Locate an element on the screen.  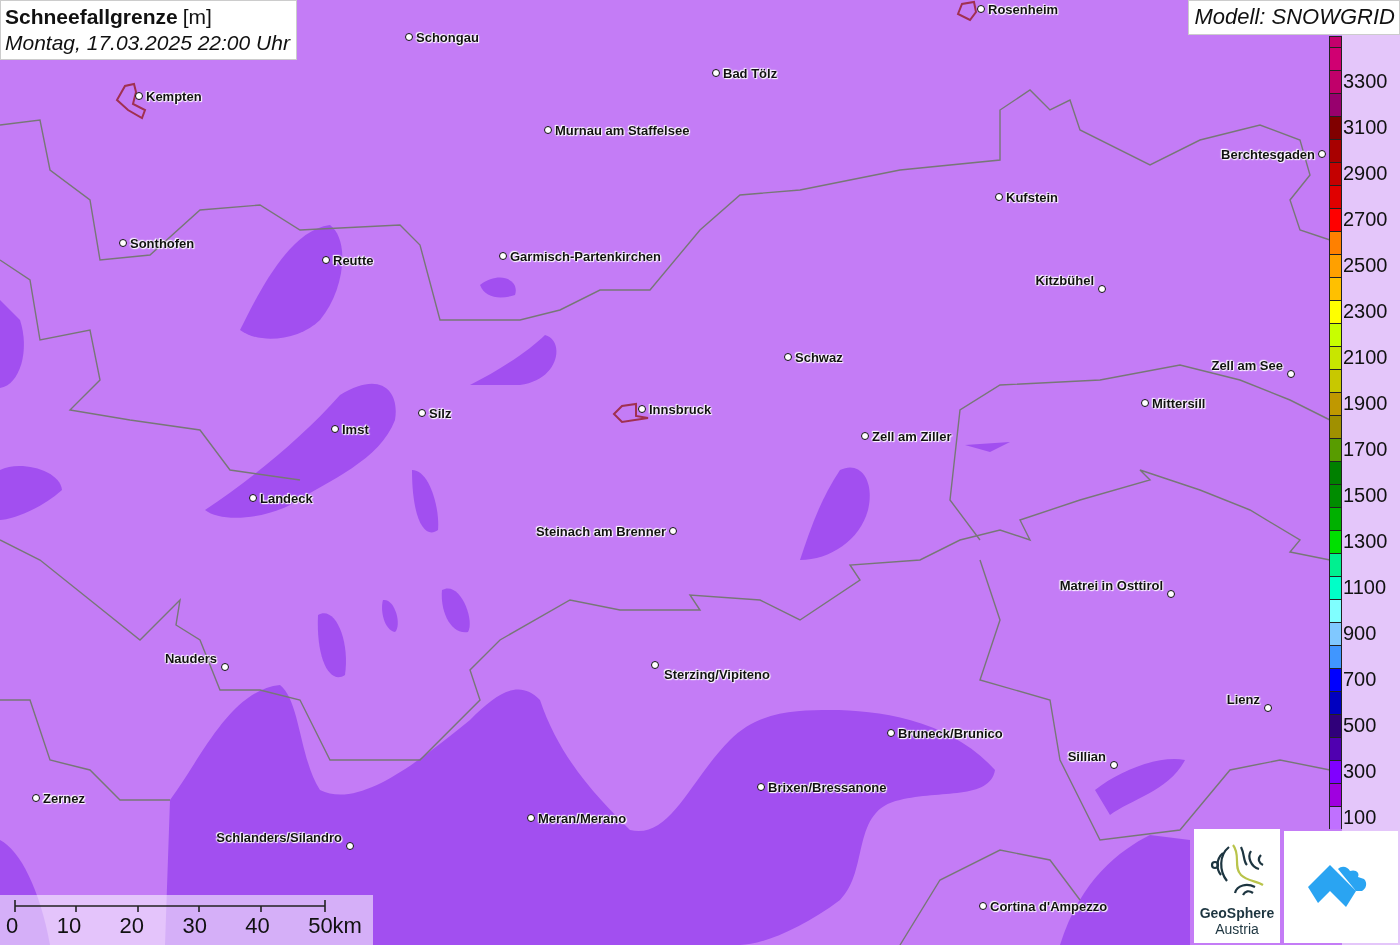
city-label: Zell am Ziller is located at coordinates (912, 436).